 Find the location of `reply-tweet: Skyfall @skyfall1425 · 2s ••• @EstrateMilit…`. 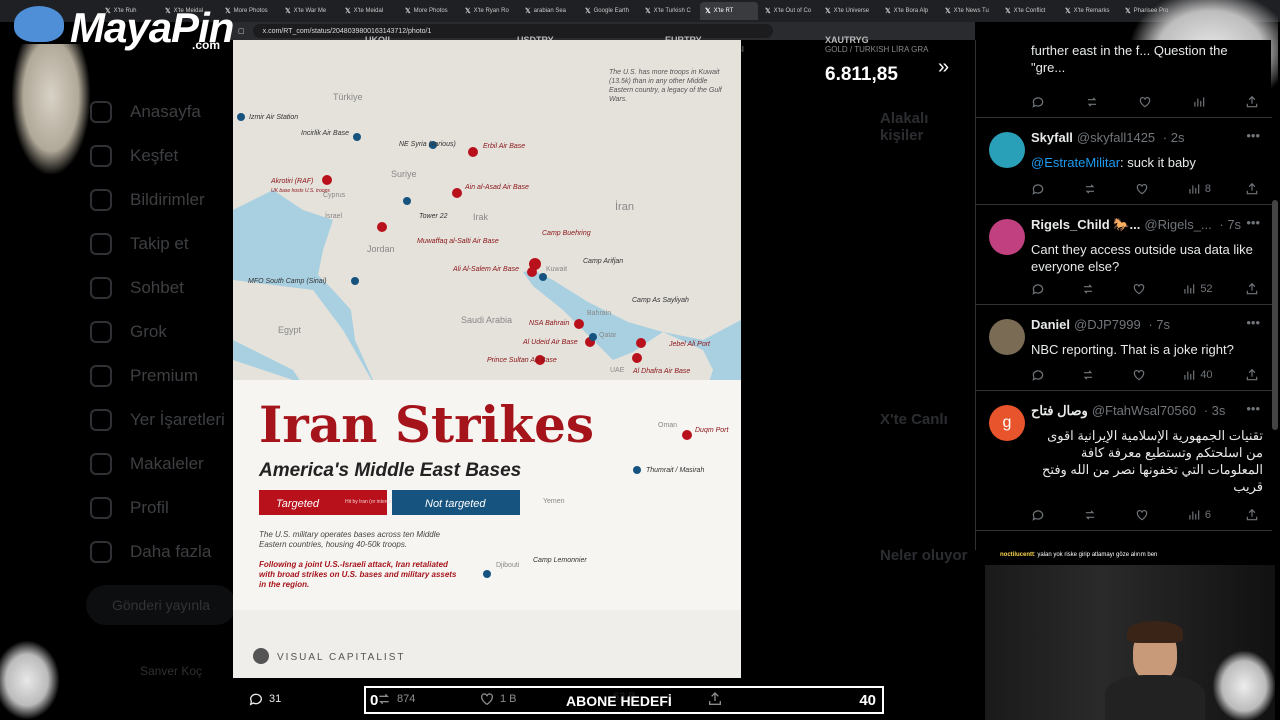

reply-tweet: Skyfall @skyfall1425 · 2s ••• @EstrateMilit… is located at coordinates (1124, 161).